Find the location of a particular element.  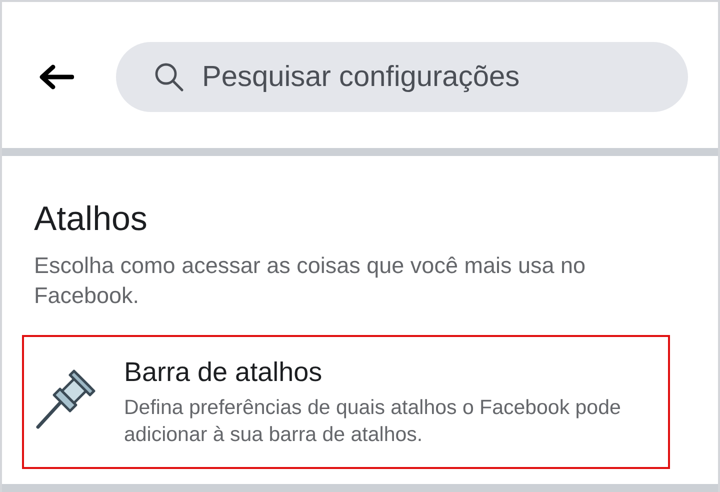

back-button is located at coordinates (57, 77).